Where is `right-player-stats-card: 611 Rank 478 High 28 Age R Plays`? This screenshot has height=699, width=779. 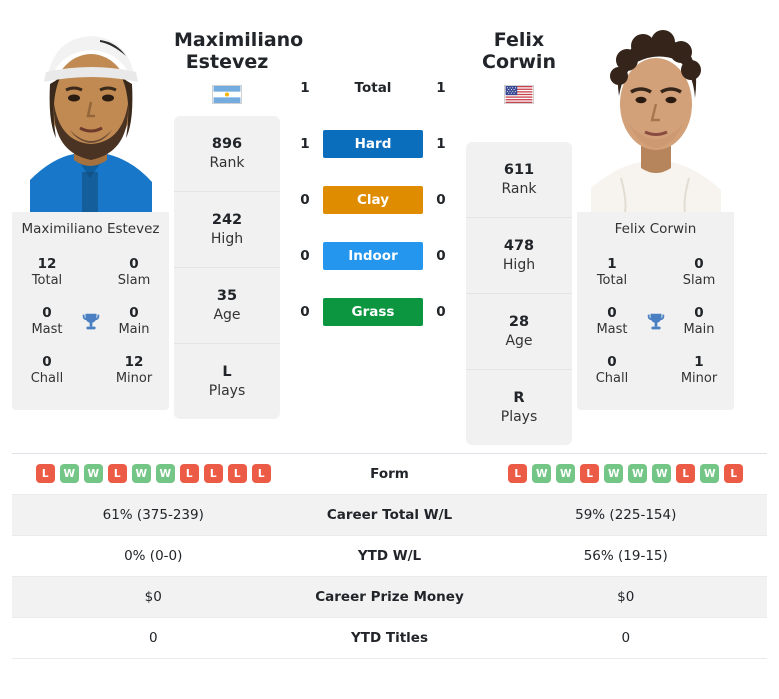
right-player-stats-card: 611 Rank 478 High 28 Age R Plays is located at coordinates (519, 293).